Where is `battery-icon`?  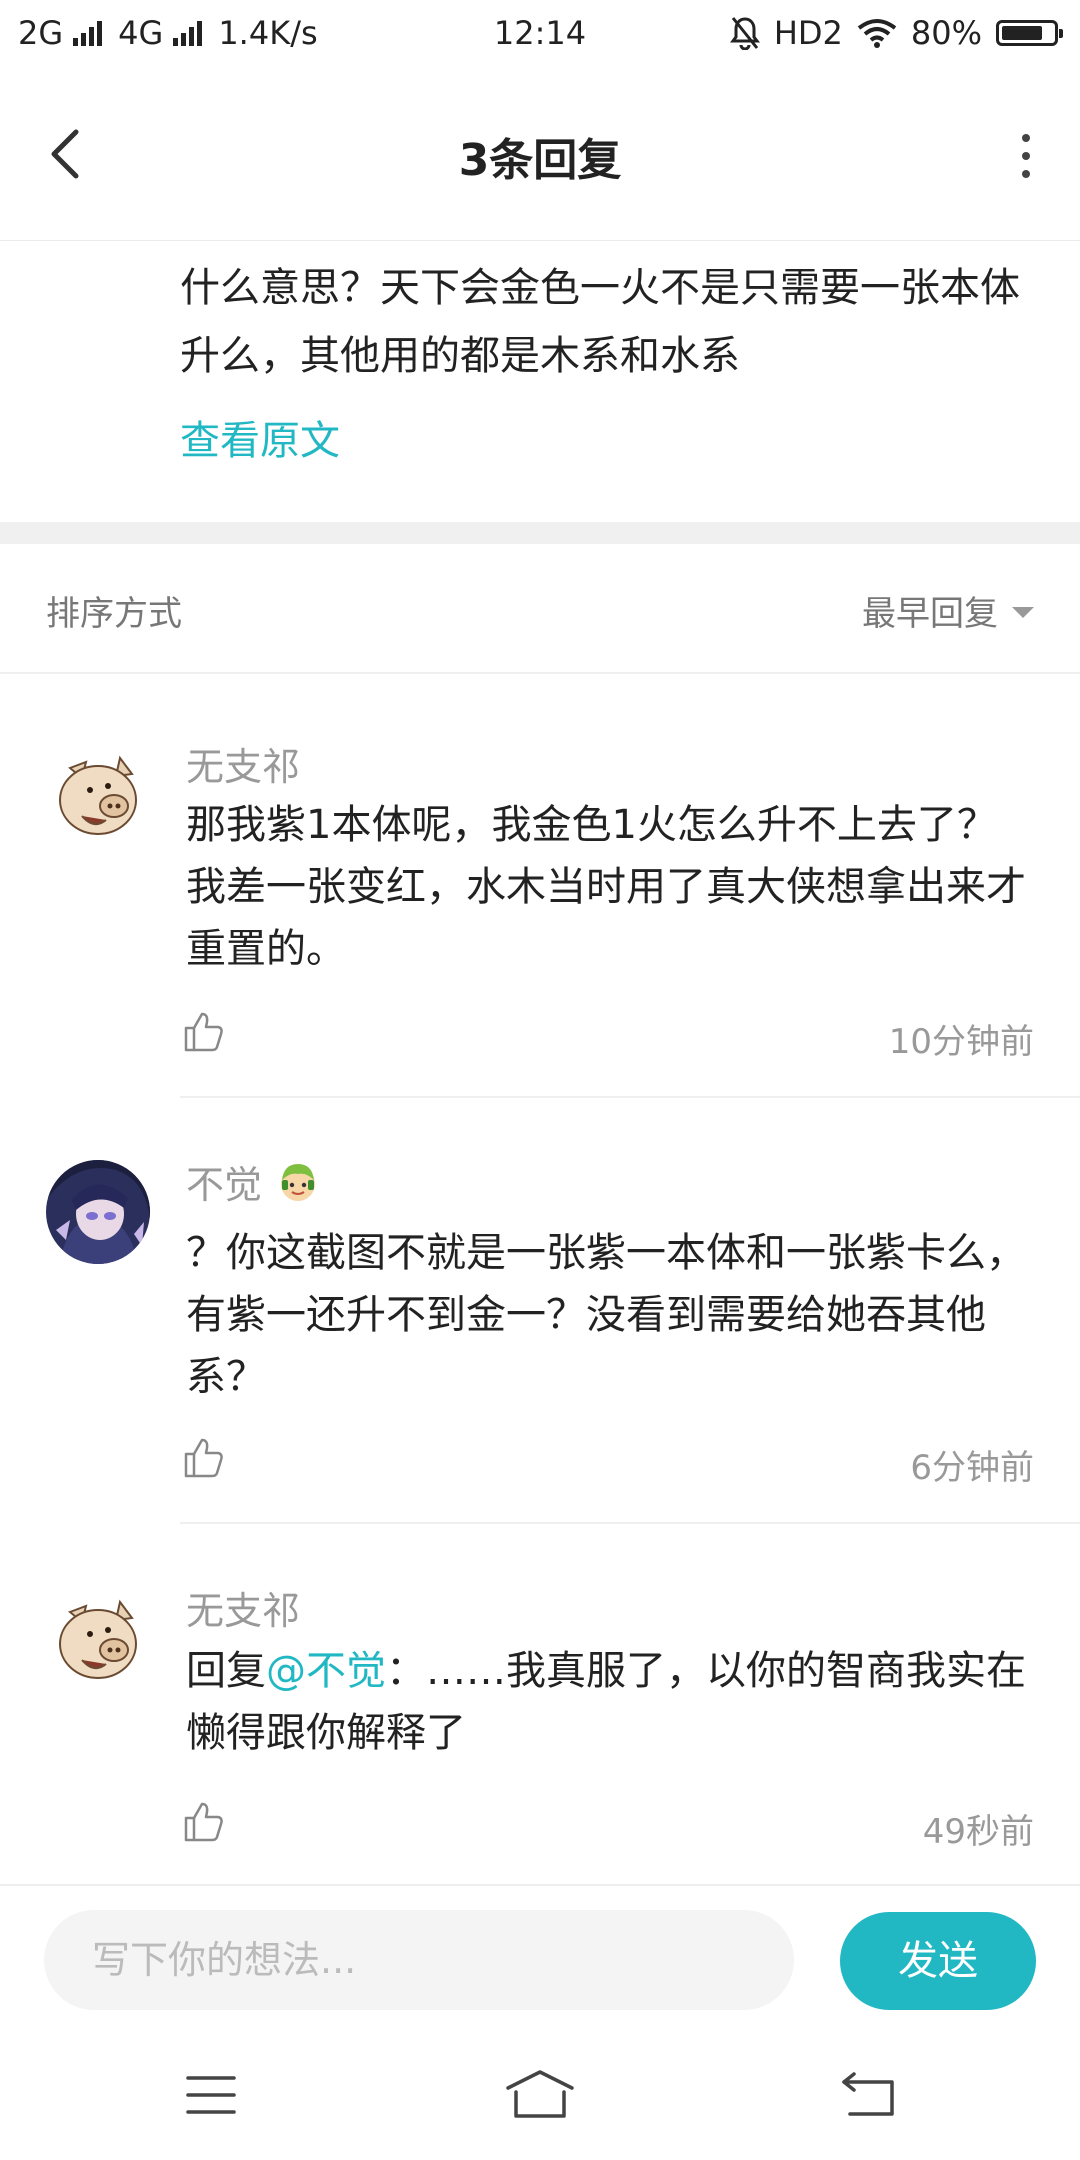
battery-icon is located at coordinates (1029, 33).